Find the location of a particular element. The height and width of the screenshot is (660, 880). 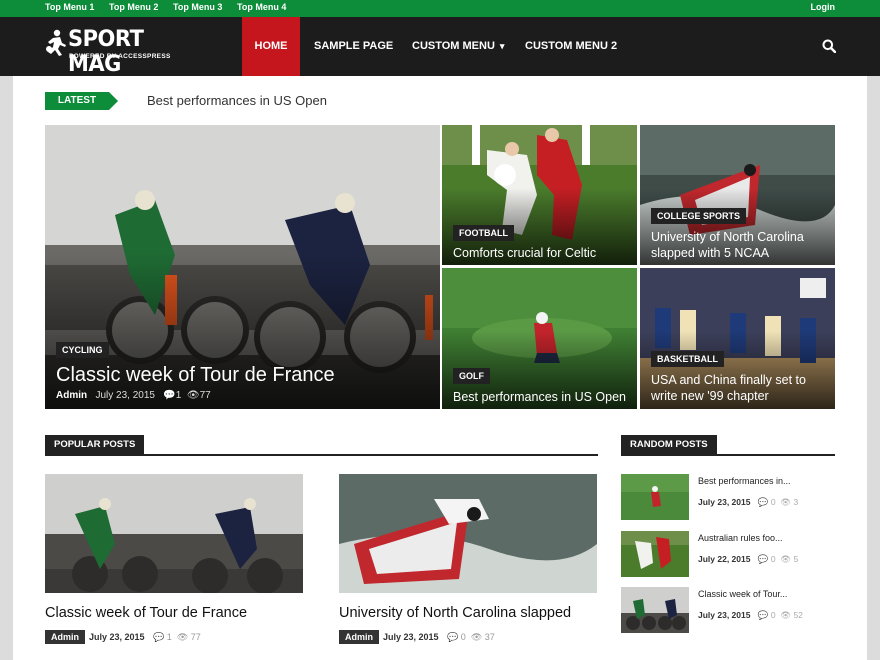

post-meta: Admin July 23, 2015 💬1 👁77 is located at coordinates (133, 395).